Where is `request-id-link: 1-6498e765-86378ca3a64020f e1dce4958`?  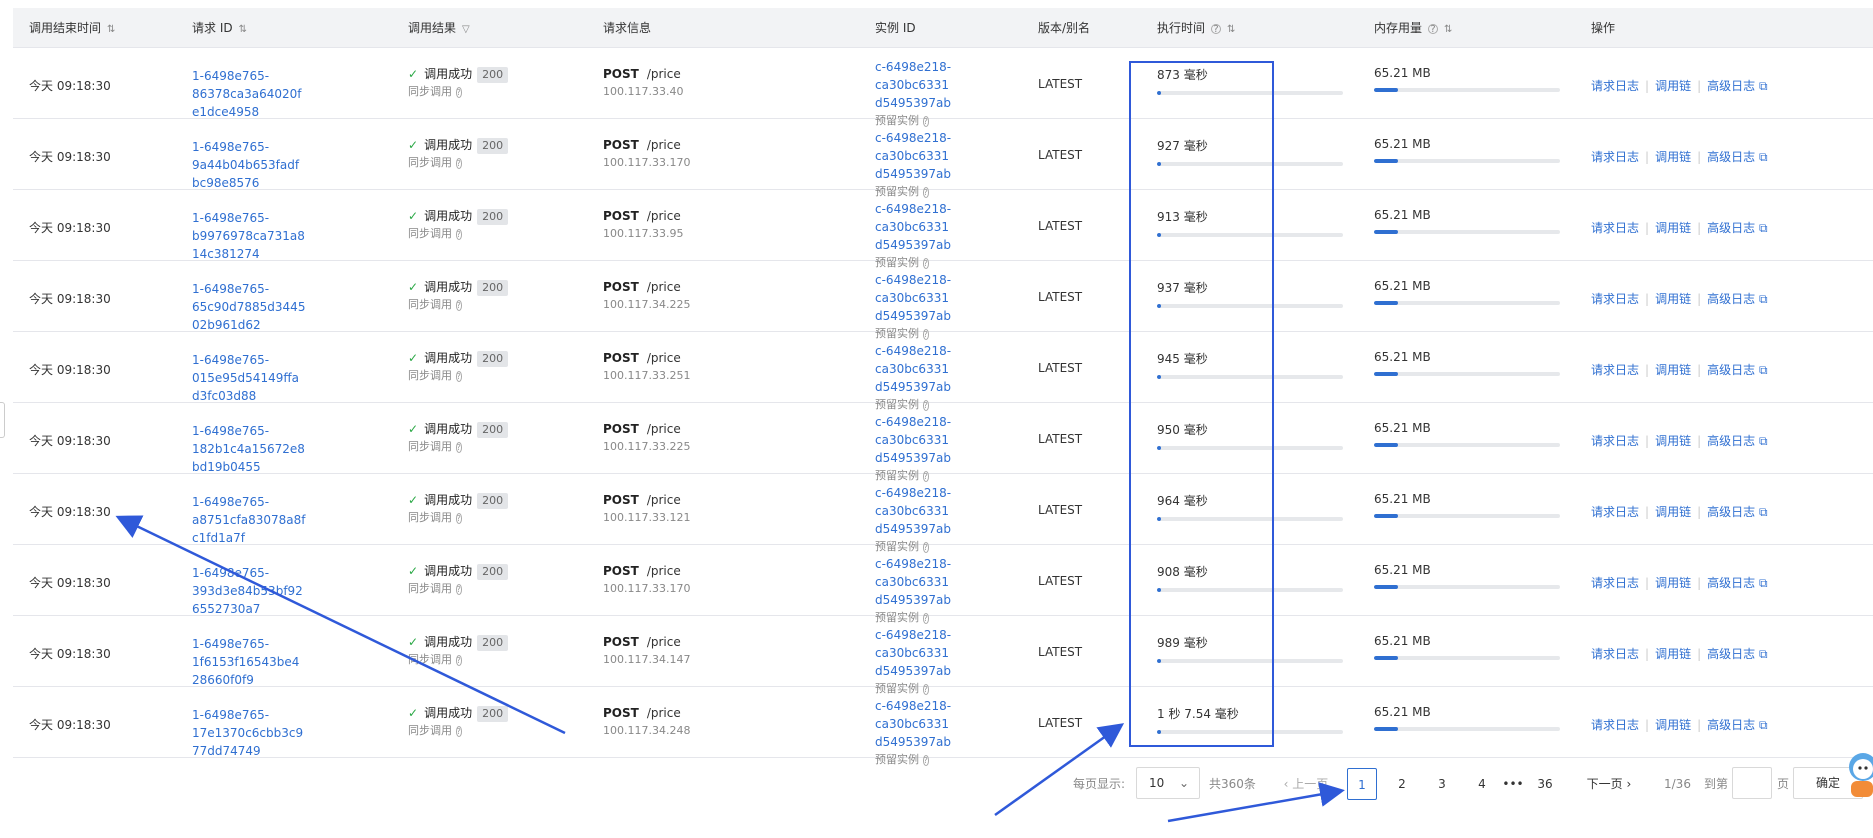 request-id-link: 1-6498e765-86378ca3a64020f e1dce4958 is located at coordinates (279, 94).